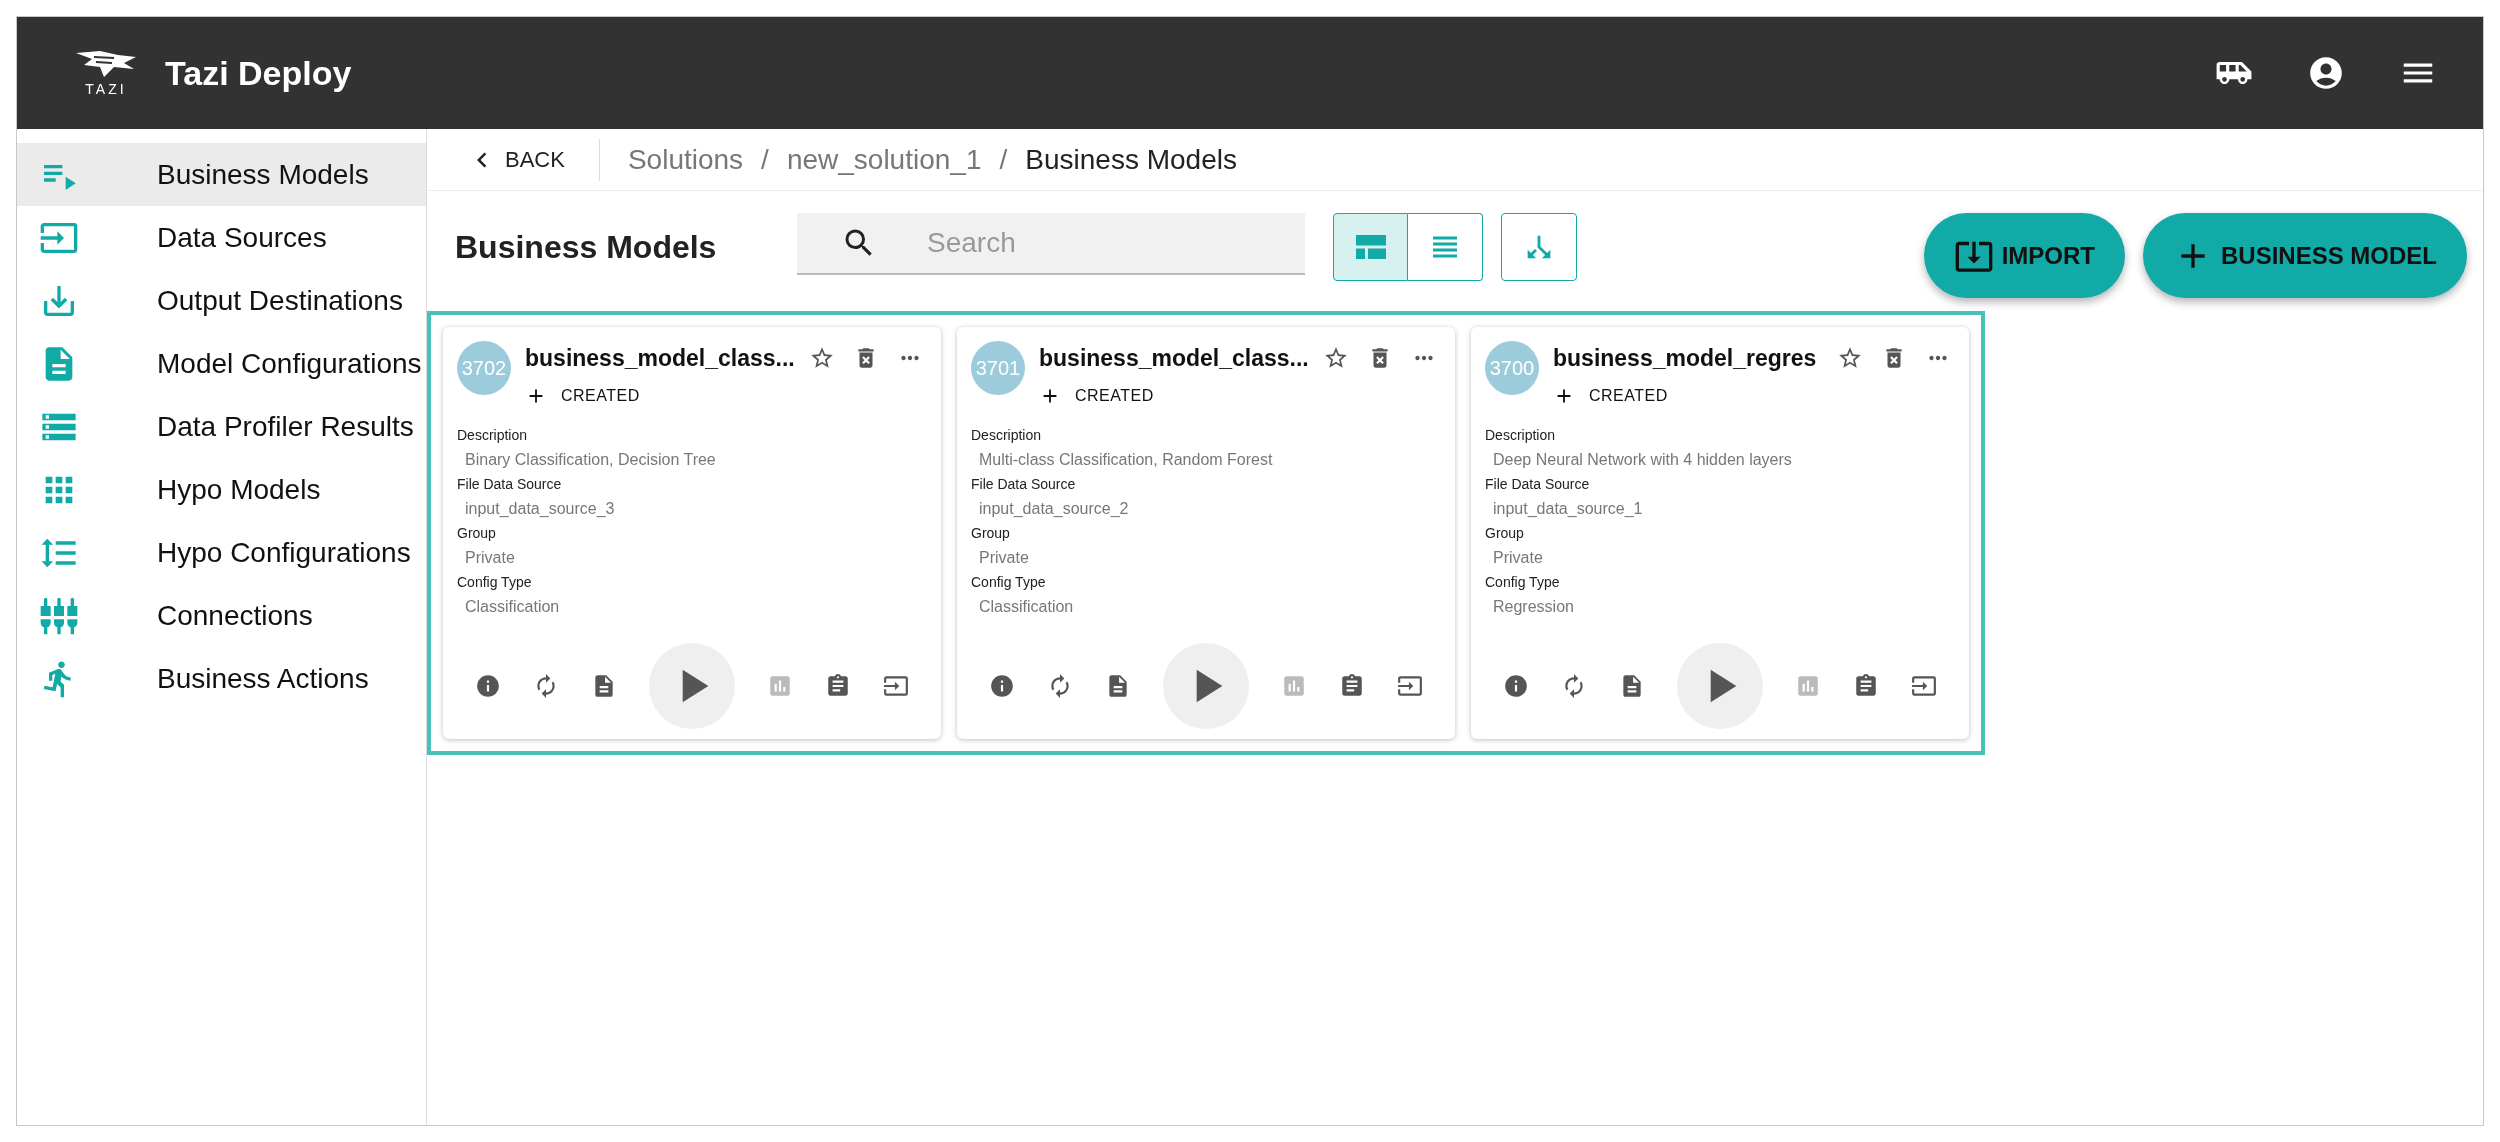 This screenshot has height=1142, width=2500. What do you see at coordinates (2304, 255) in the screenshot?
I see `add-button: BUSINESS MODEL` at bounding box center [2304, 255].